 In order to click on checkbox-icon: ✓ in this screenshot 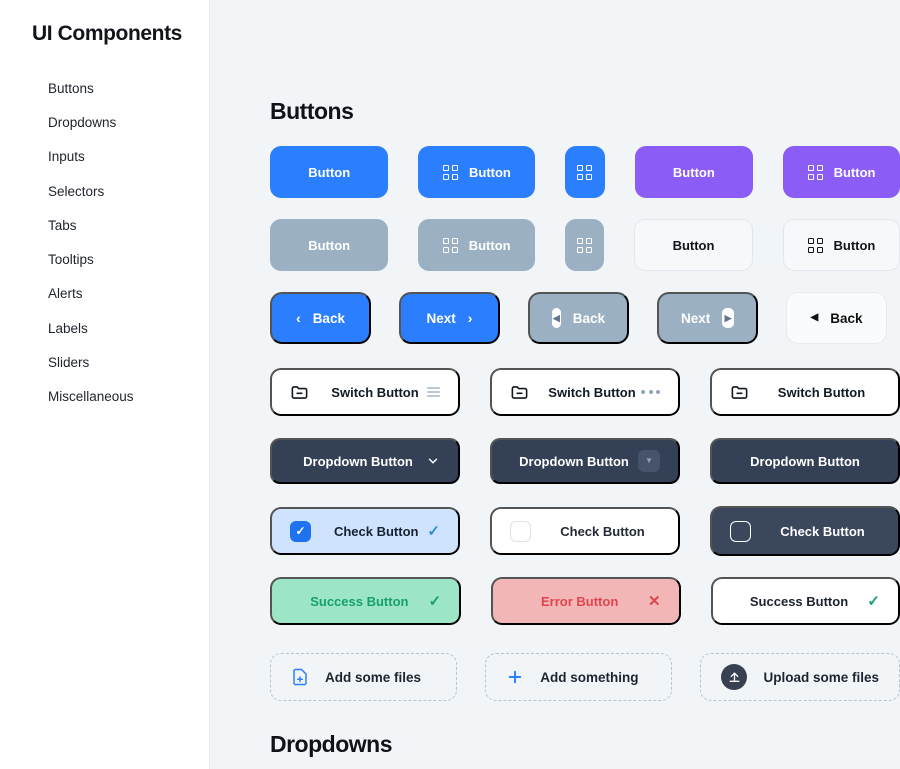, I will do `click(300, 531)`.